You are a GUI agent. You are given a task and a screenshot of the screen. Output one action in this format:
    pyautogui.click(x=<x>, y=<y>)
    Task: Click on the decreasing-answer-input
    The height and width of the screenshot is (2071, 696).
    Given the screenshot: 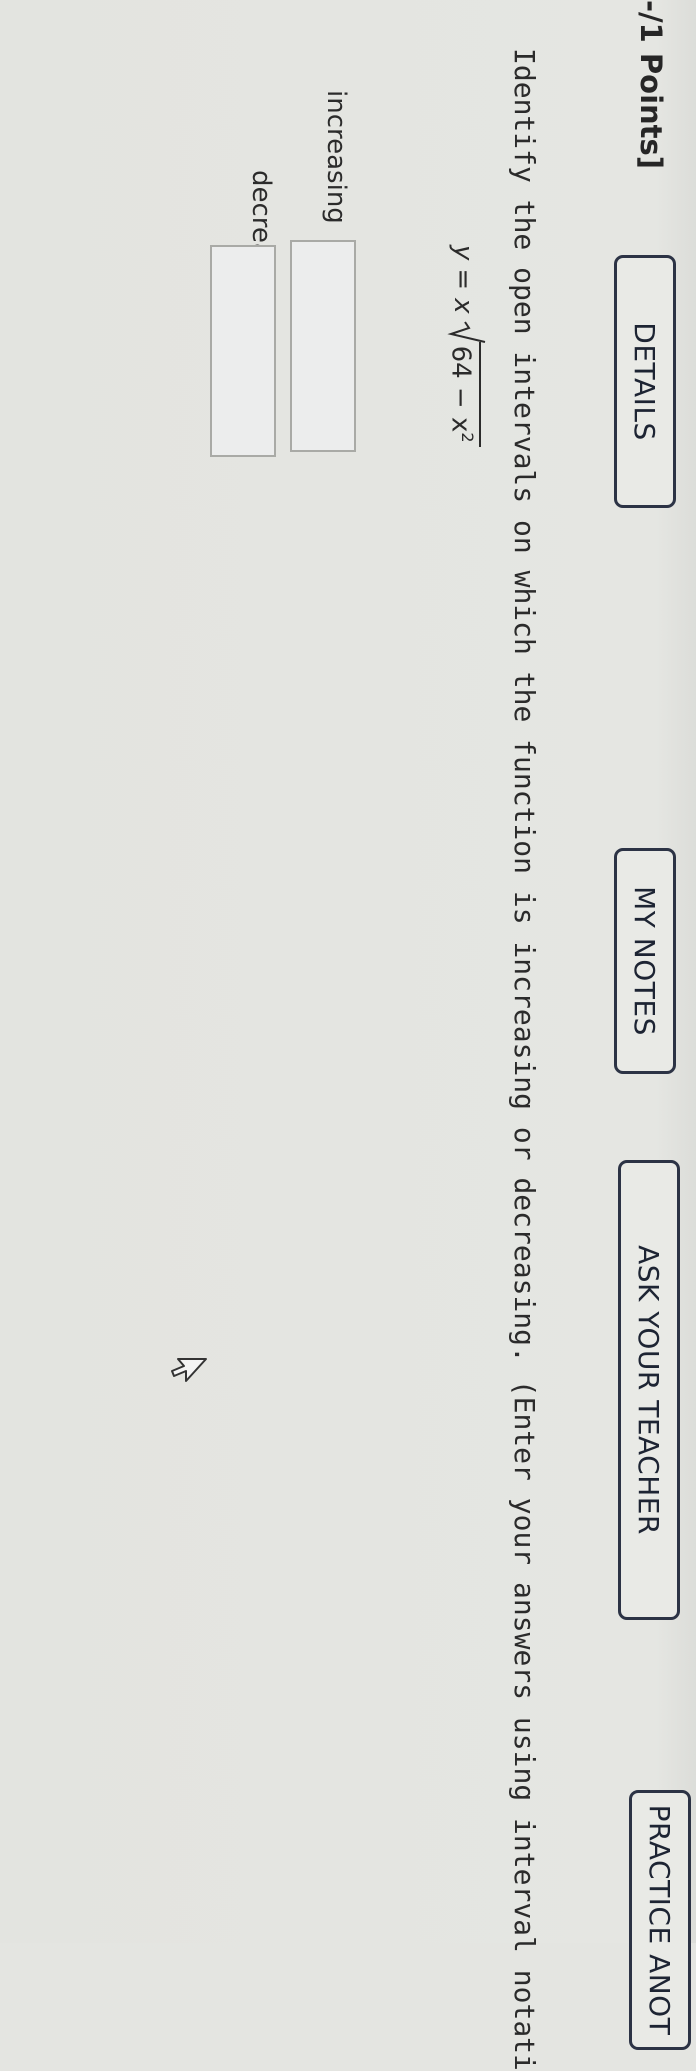 What is the action you would take?
    pyautogui.click(x=243, y=351)
    